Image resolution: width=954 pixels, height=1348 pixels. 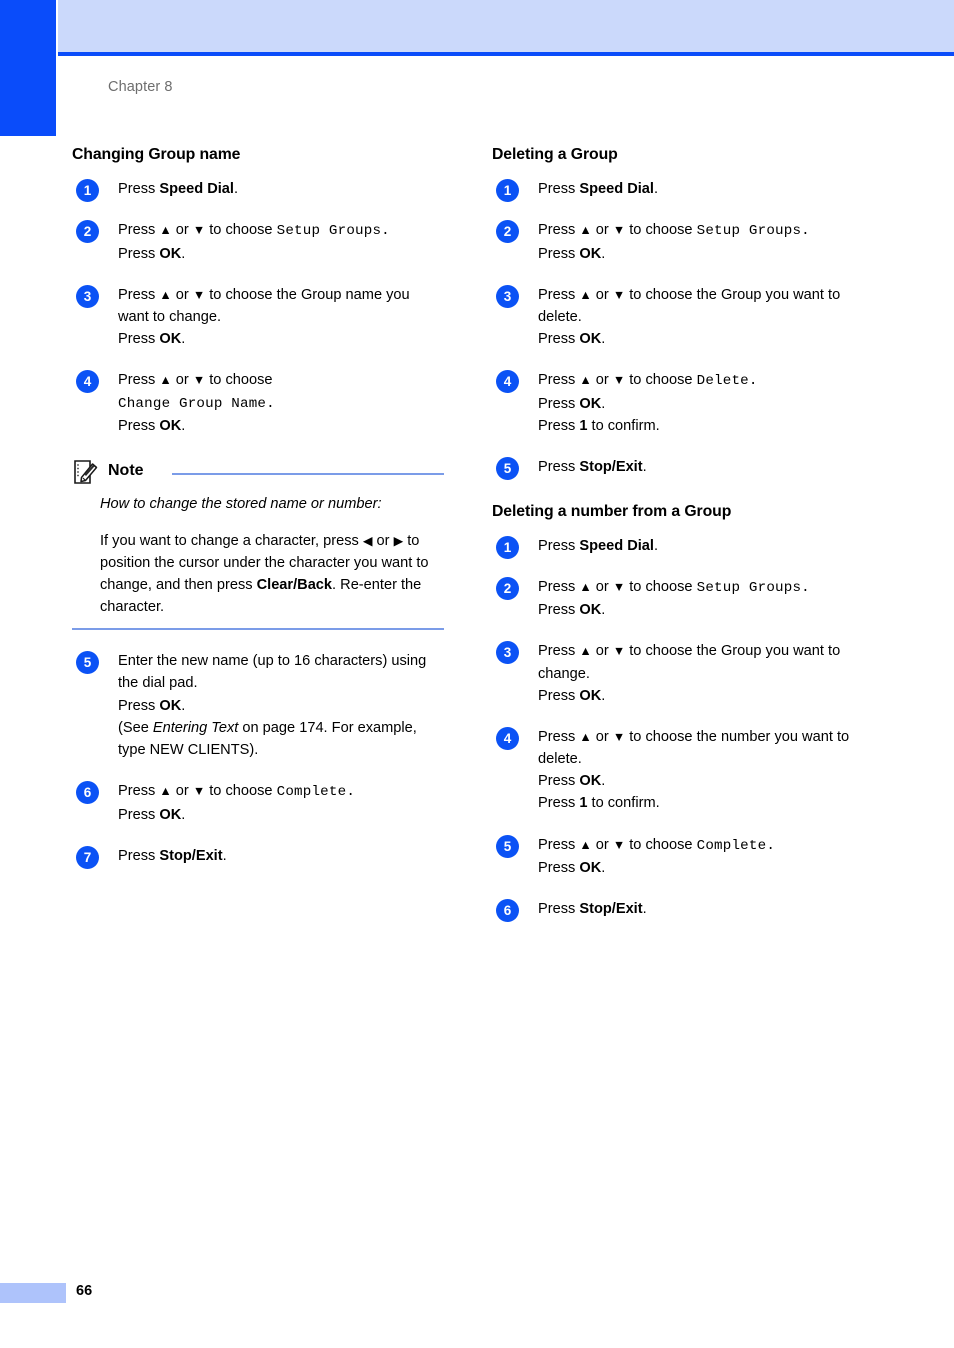 I want to click on header-band, so click(x=506, y=26).